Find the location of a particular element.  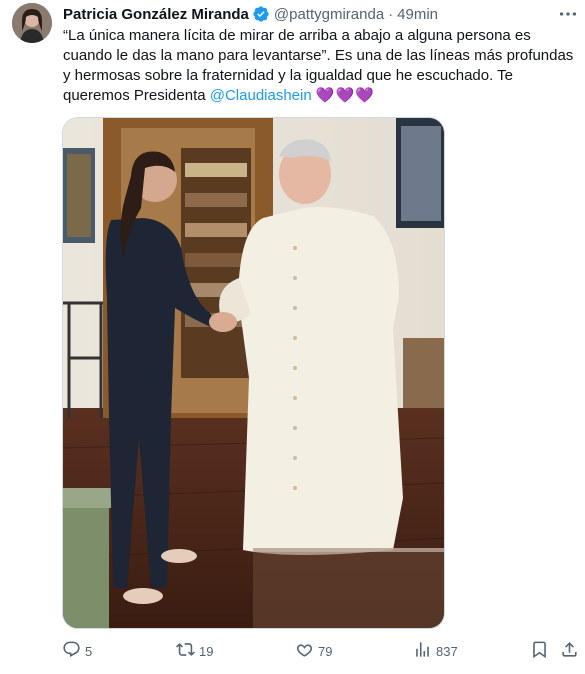

retweet-button: 19 is located at coordinates (194, 651).